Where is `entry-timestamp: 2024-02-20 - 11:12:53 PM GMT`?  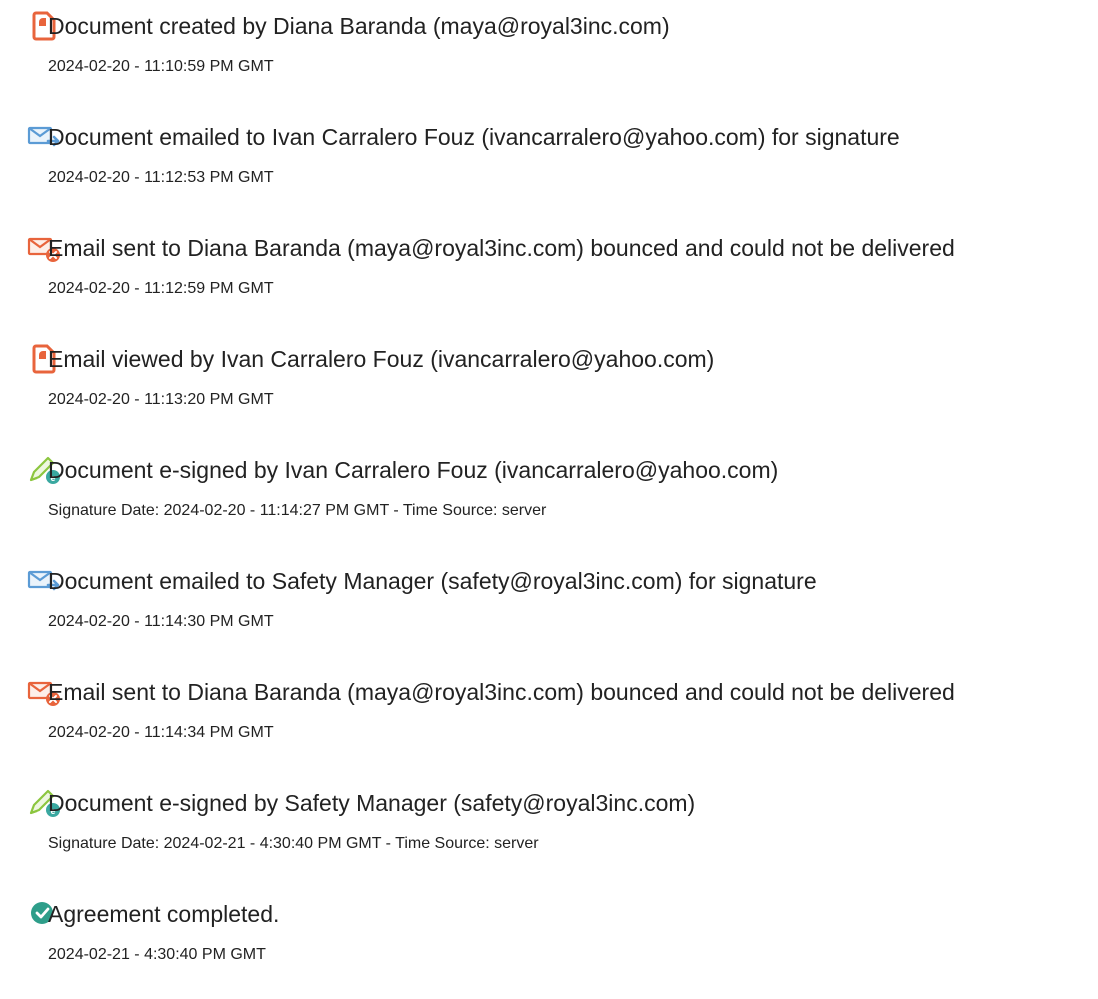 entry-timestamp: 2024-02-20 - 11:12:53 PM GMT is located at coordinates (161, 177).